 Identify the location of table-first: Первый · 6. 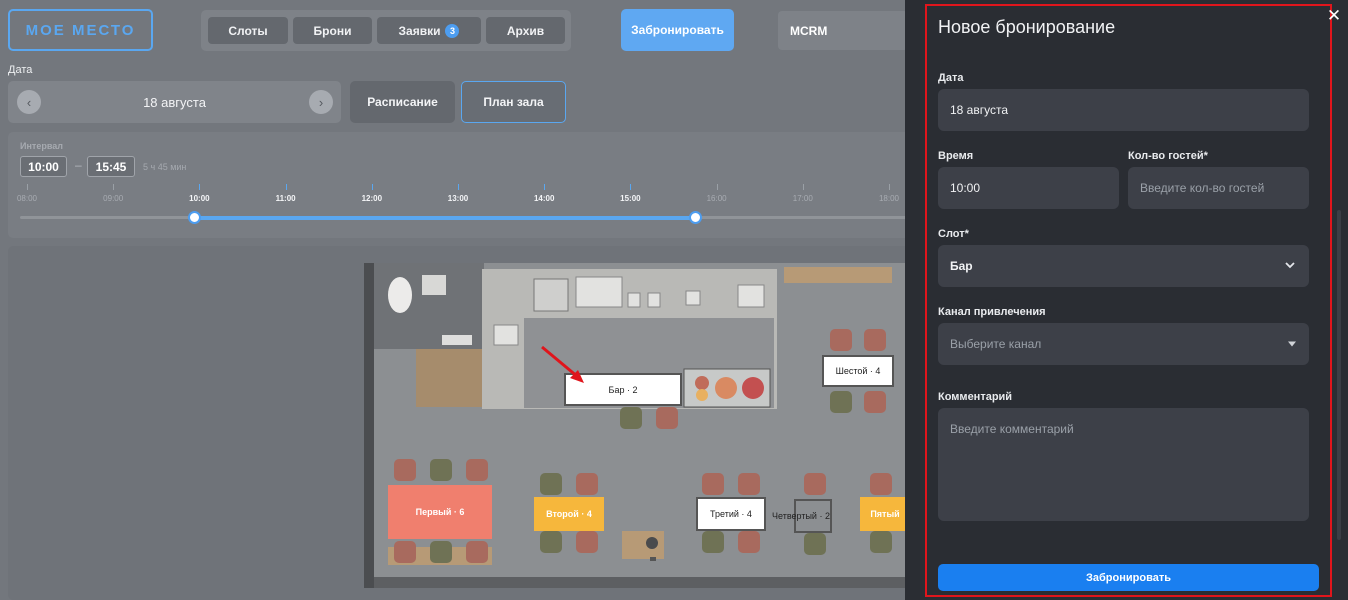
(440, 512).